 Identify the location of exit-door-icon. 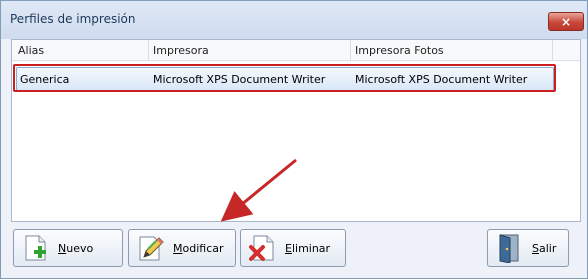
(509, 248).